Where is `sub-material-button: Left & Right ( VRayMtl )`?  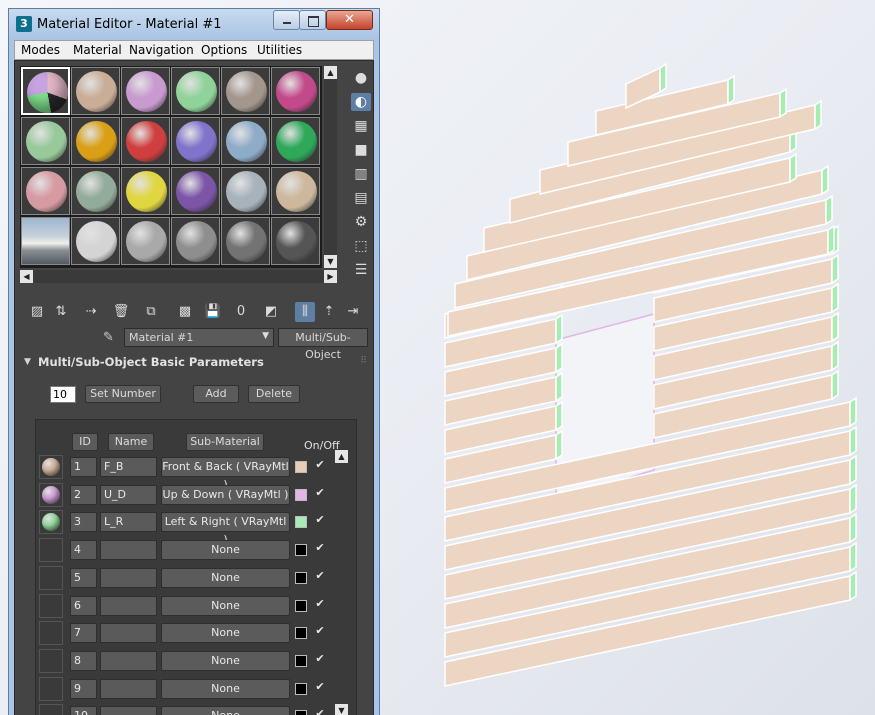 sub-material-button: Left & Right ( VRayMtl ) is located at coordinates (225, 529).